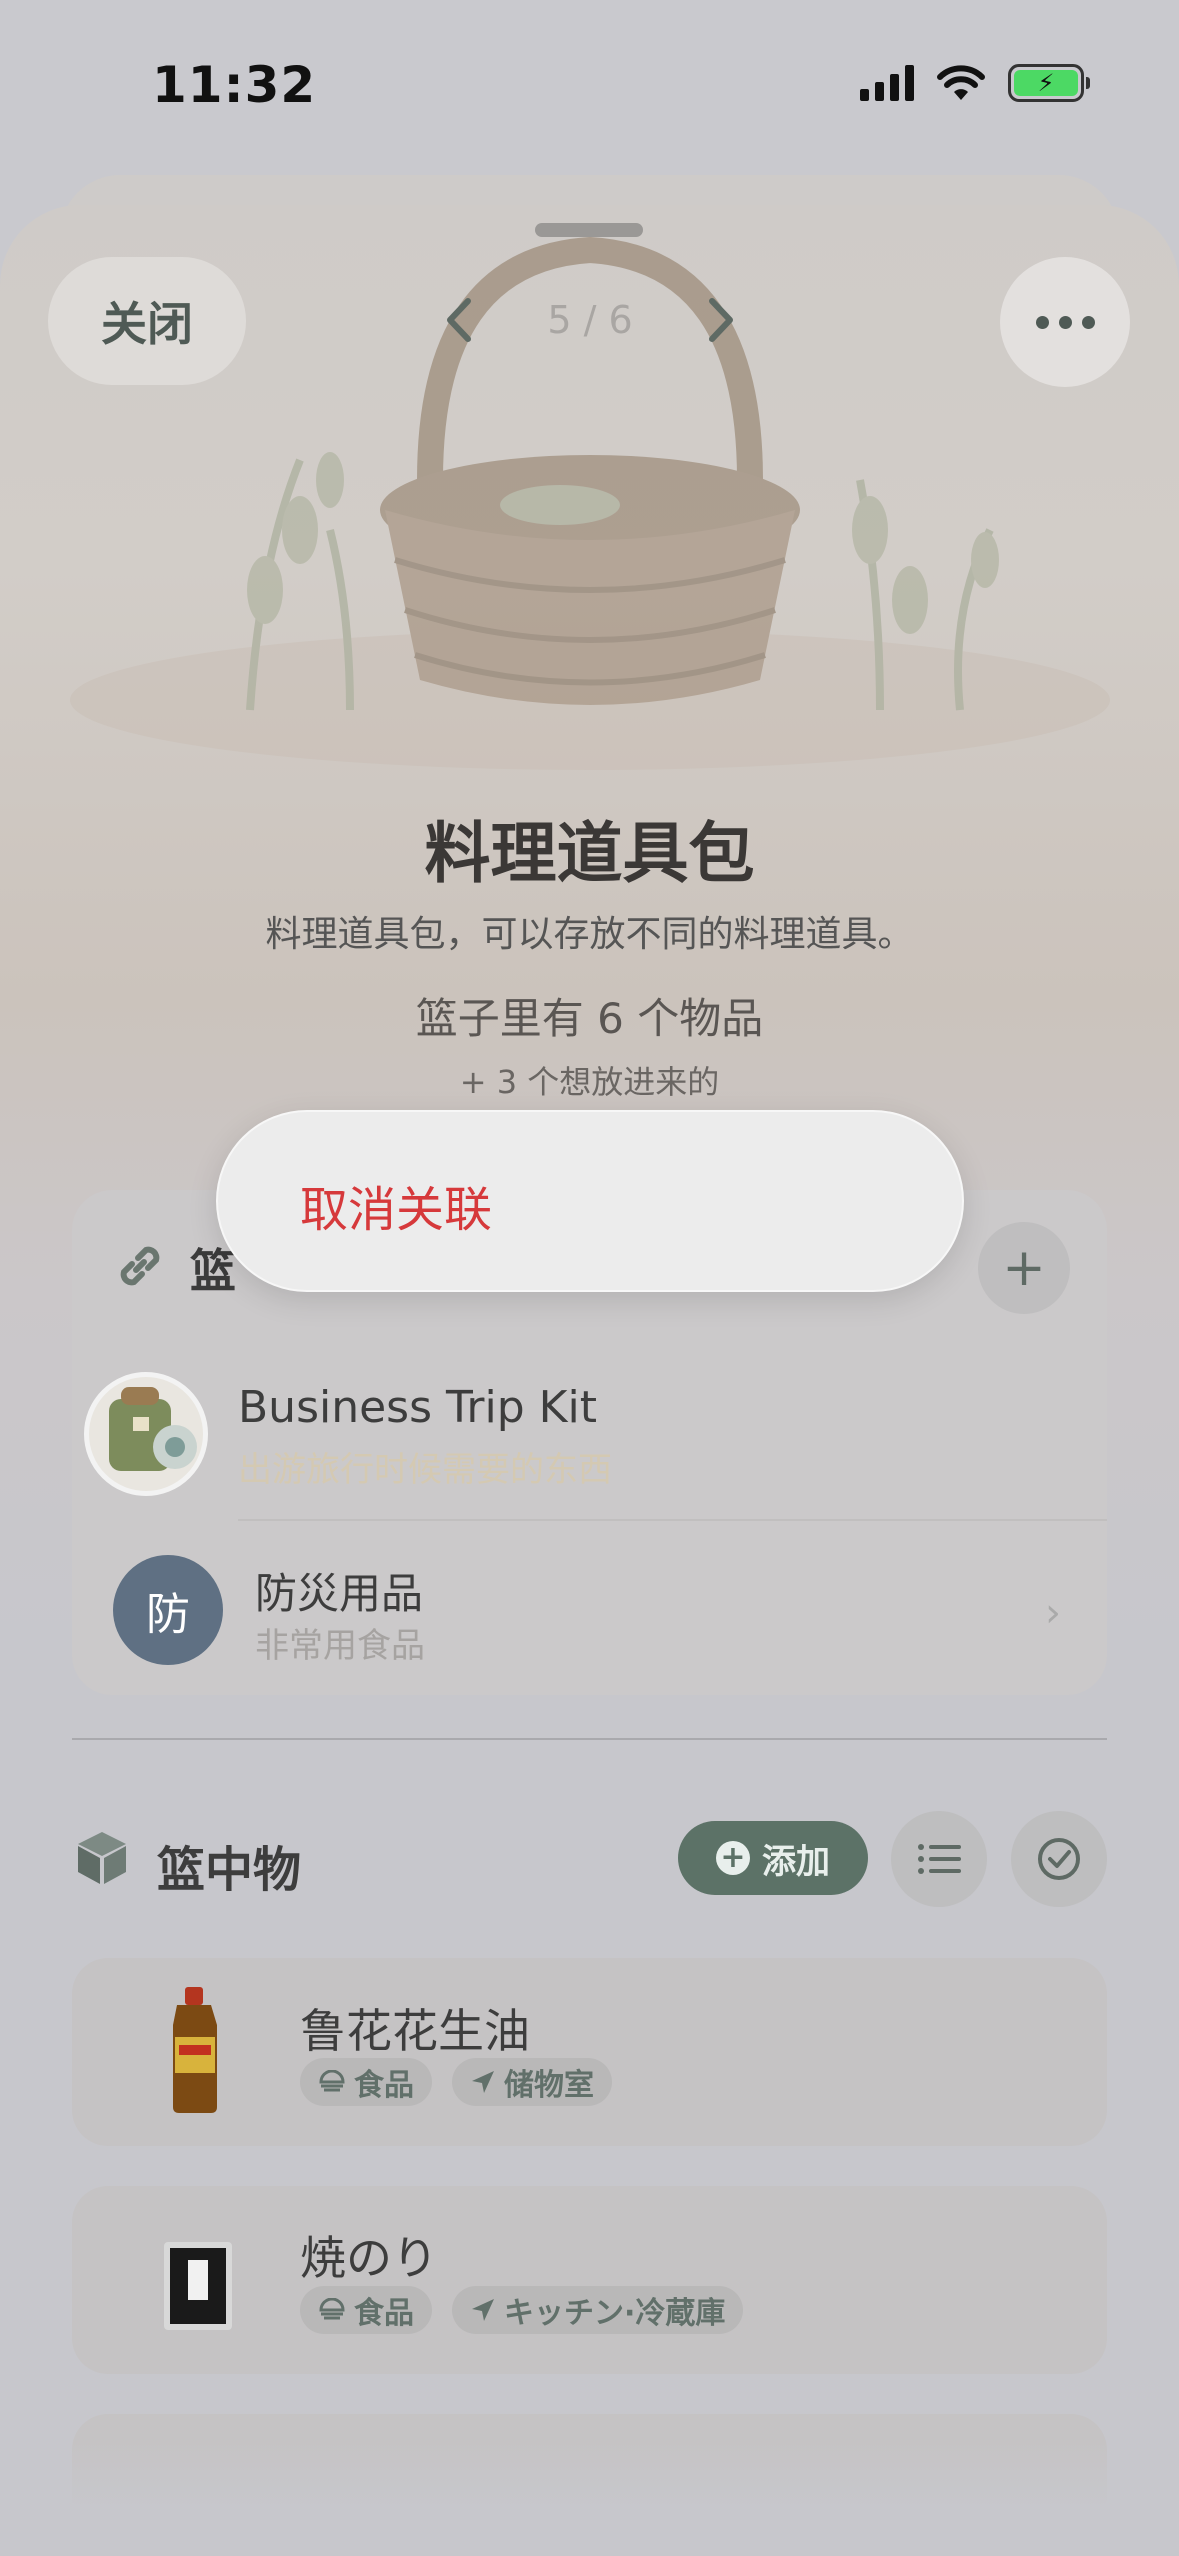 This screenshot has width=1179, height=2556. What do you see at coordinates (168, 1610) in the screenshot?
I see `related-item-avatar: 防` at bounding box center [168, 1610].